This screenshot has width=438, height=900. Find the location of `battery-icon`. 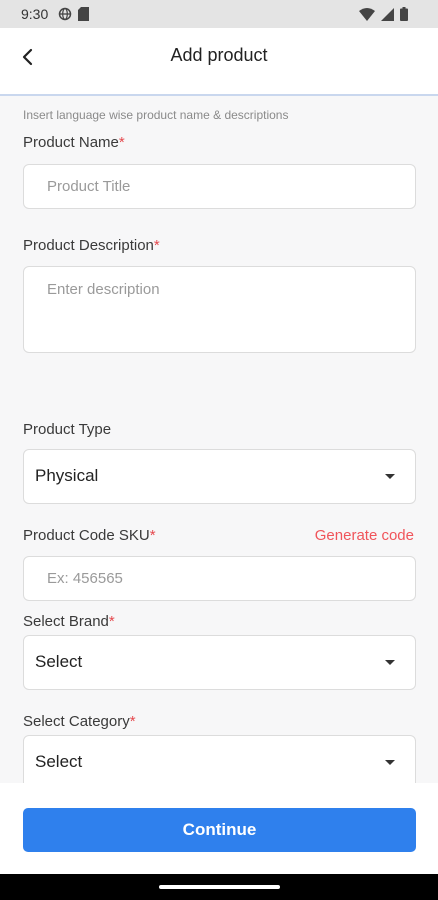

battery-icon is located at coordinates (404, 14).